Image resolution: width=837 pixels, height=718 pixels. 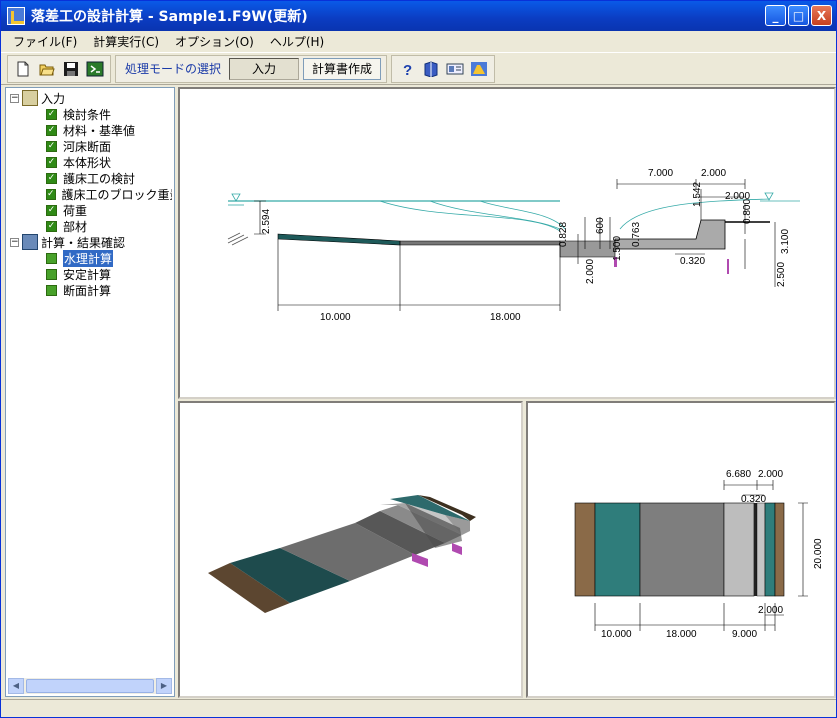 I want to click on save-icon, so click(x=71, y=69).